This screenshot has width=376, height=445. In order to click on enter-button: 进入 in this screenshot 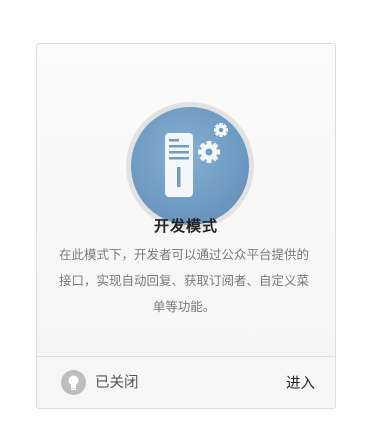, I will do `click(300, 382)`.